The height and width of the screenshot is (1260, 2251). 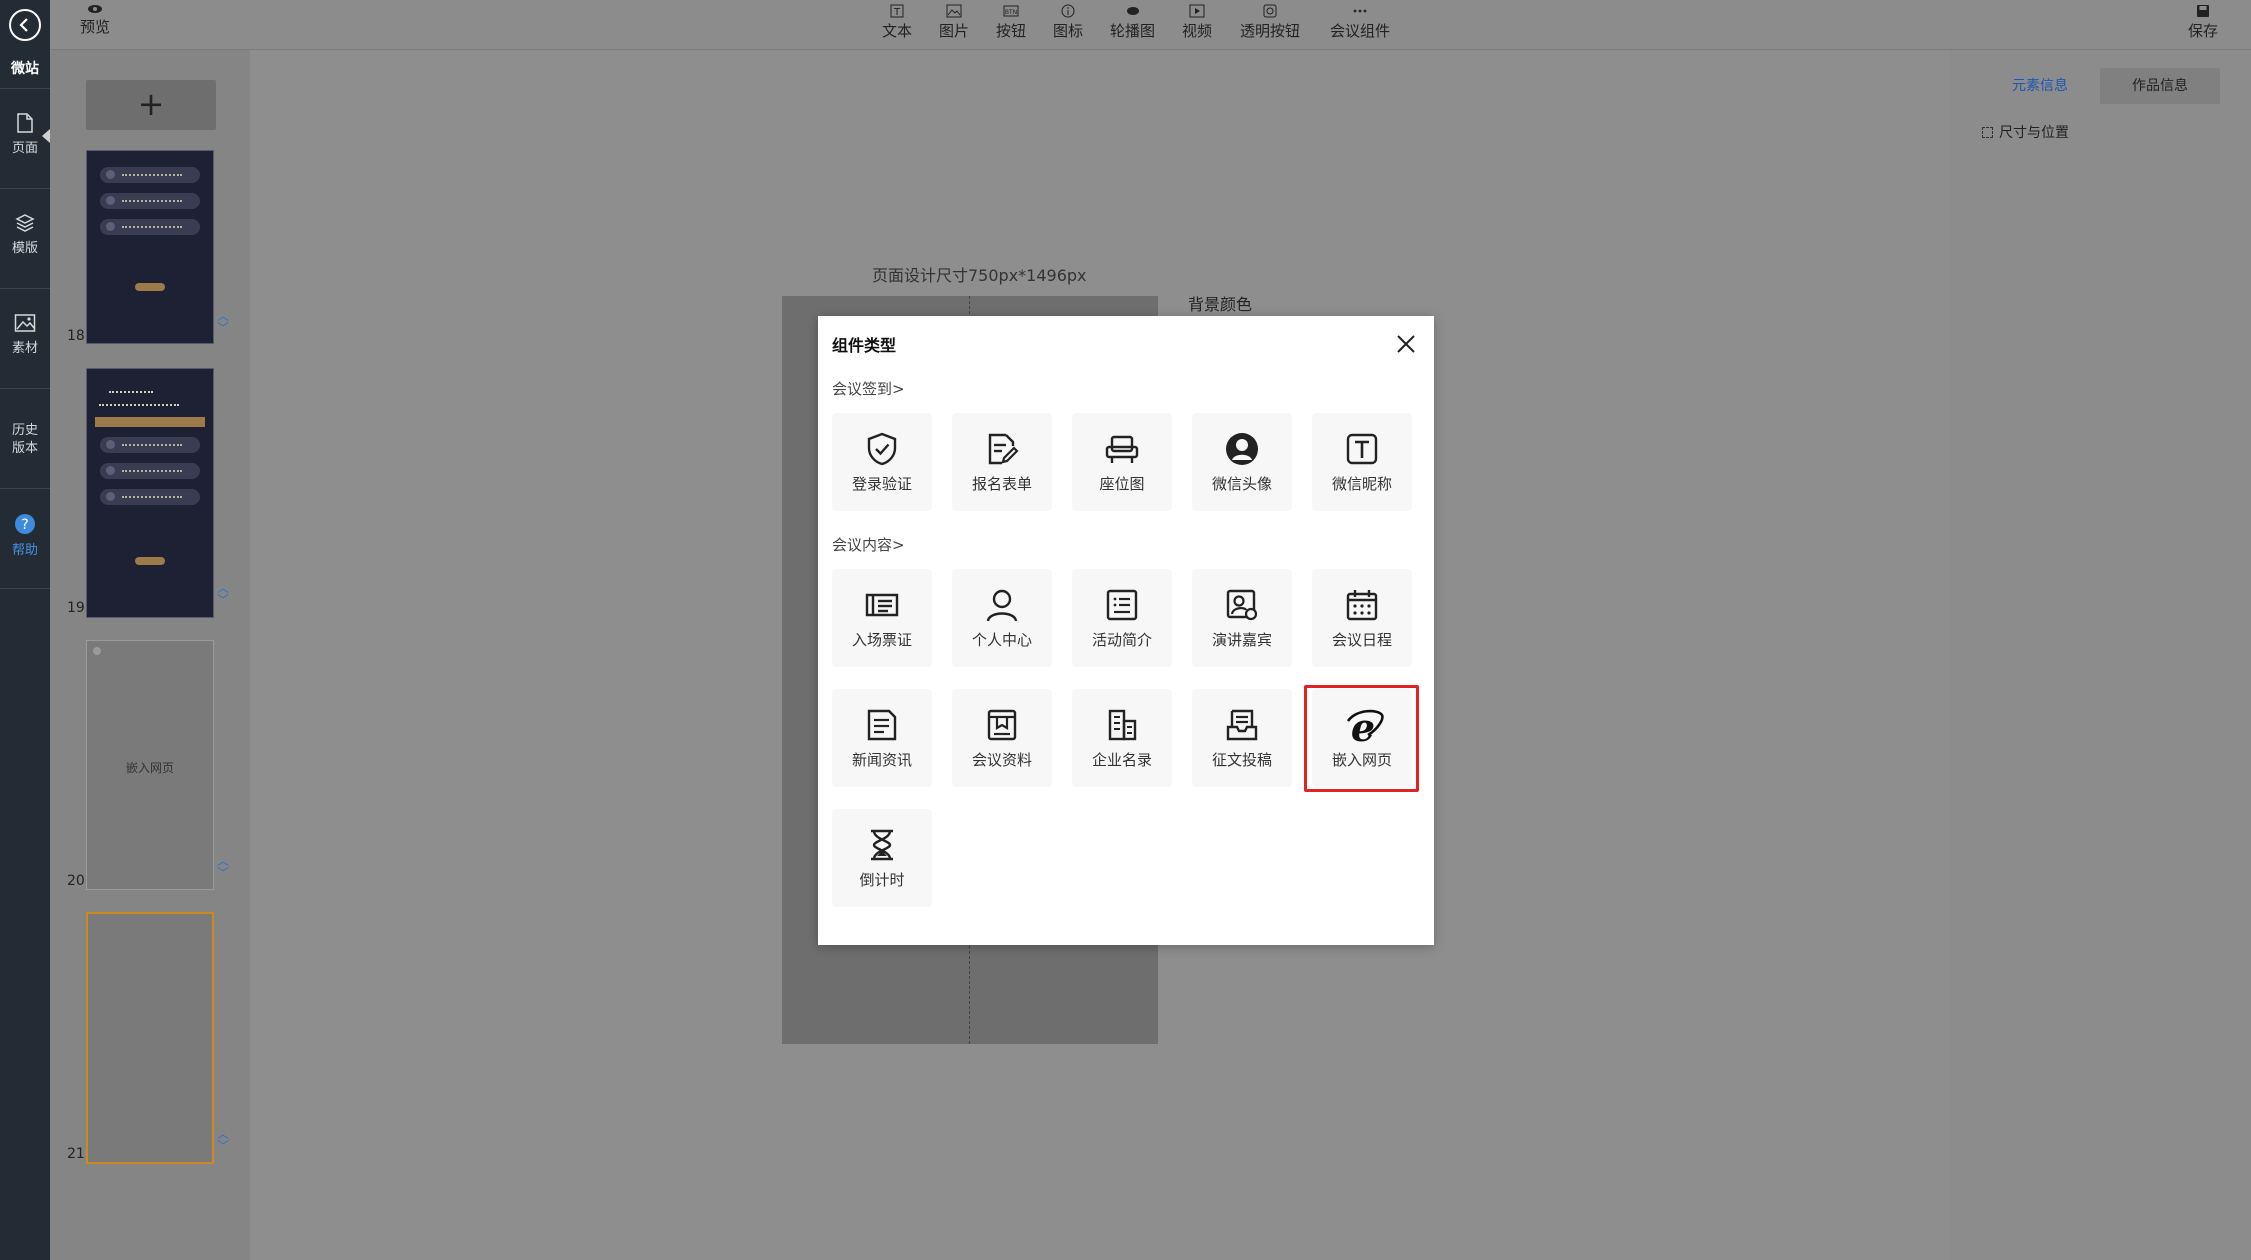 What do you see at coordinates (1242, 605) in the screenshot?
I see `speaker-icon` at bounding box center [1242, 605].